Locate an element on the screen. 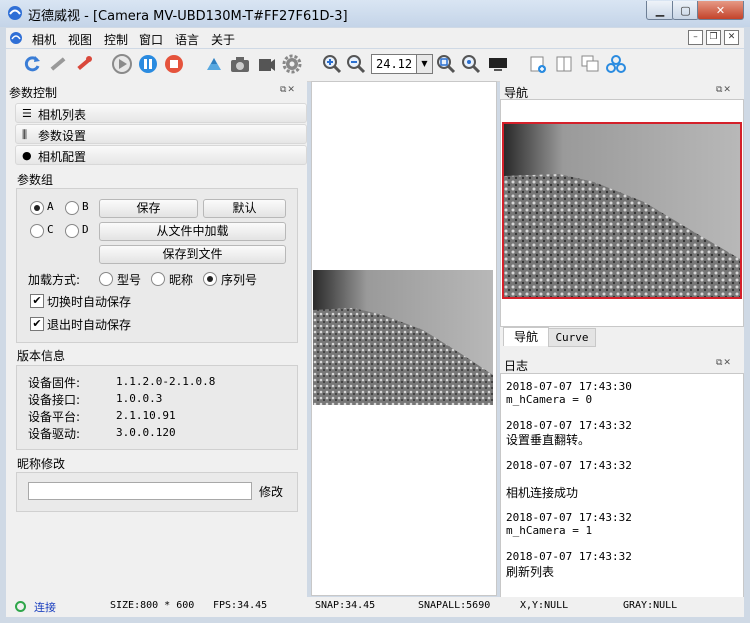 This screenshot has width=750, height=623. snapall-value: SNAPALL:5690 is located at coordinates (454, 605).